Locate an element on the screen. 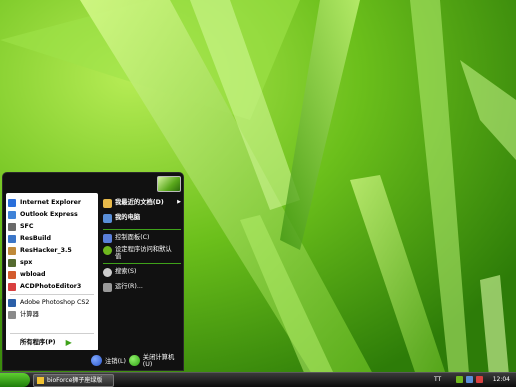 This screenshot has width=516, height=387. program-access-link: 设定程序访问和默认值 is located at coordinates (142, 253).